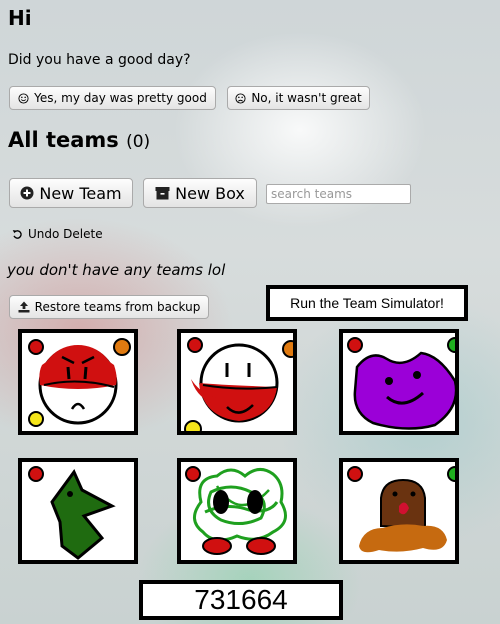 The image size is (500, 624). I want to click on green-bush-creature-icon, so click(236, 510).